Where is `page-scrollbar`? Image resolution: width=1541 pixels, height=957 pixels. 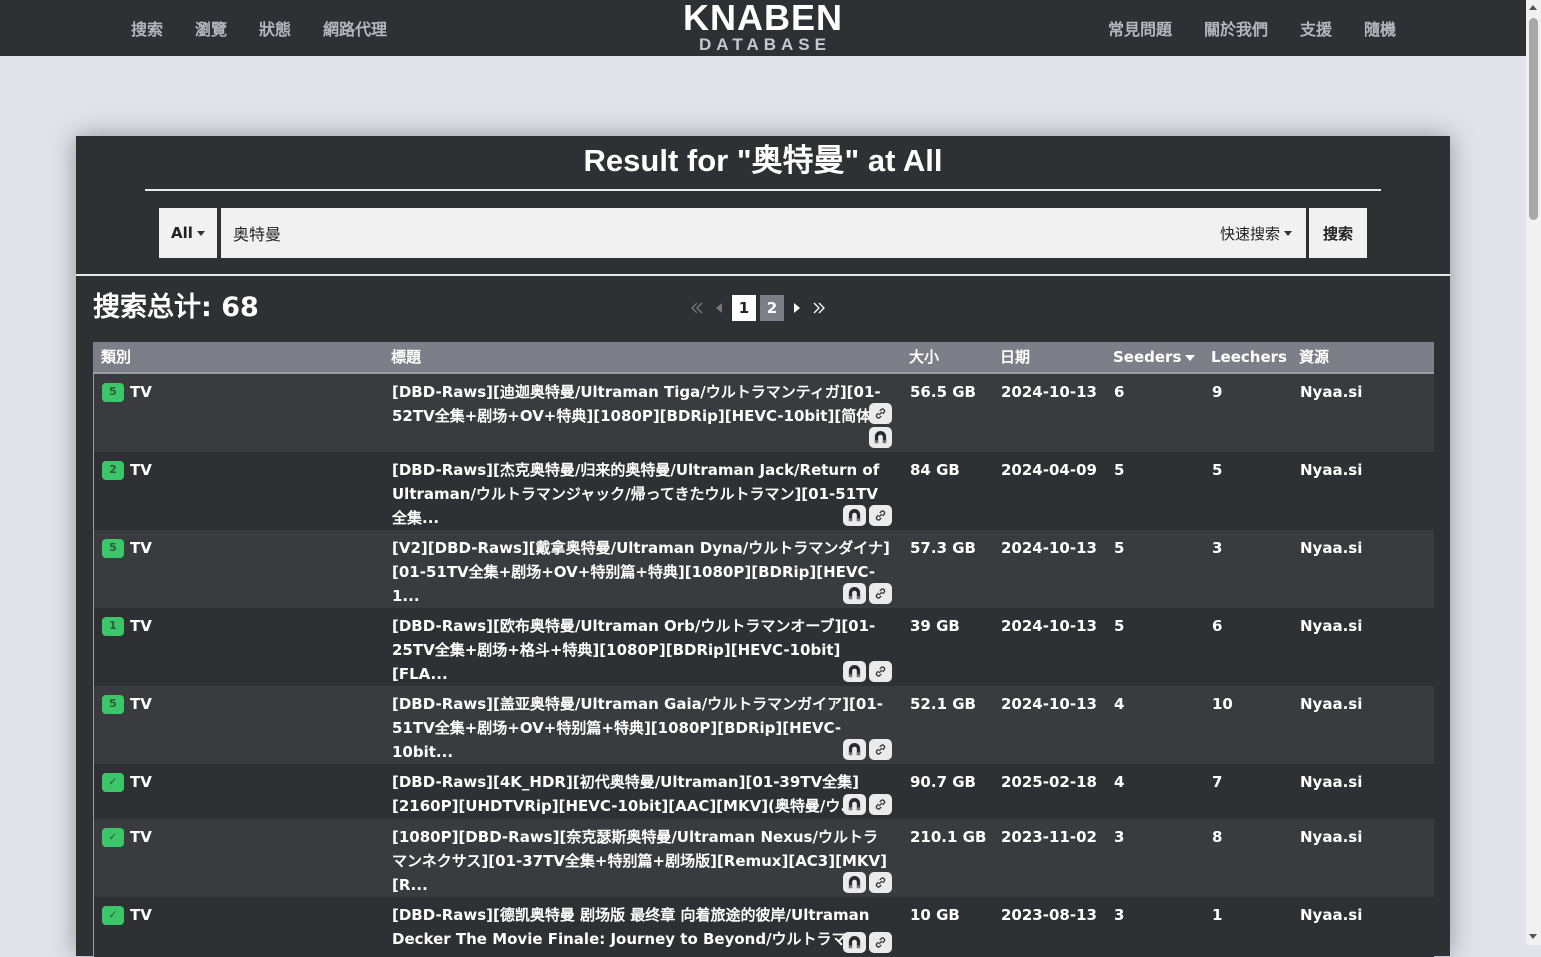
page-scrollbar is located at coordinates (1533, 472).